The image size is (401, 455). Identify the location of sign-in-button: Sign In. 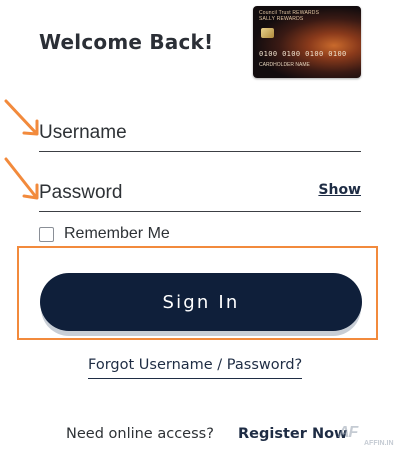
(201, 302).